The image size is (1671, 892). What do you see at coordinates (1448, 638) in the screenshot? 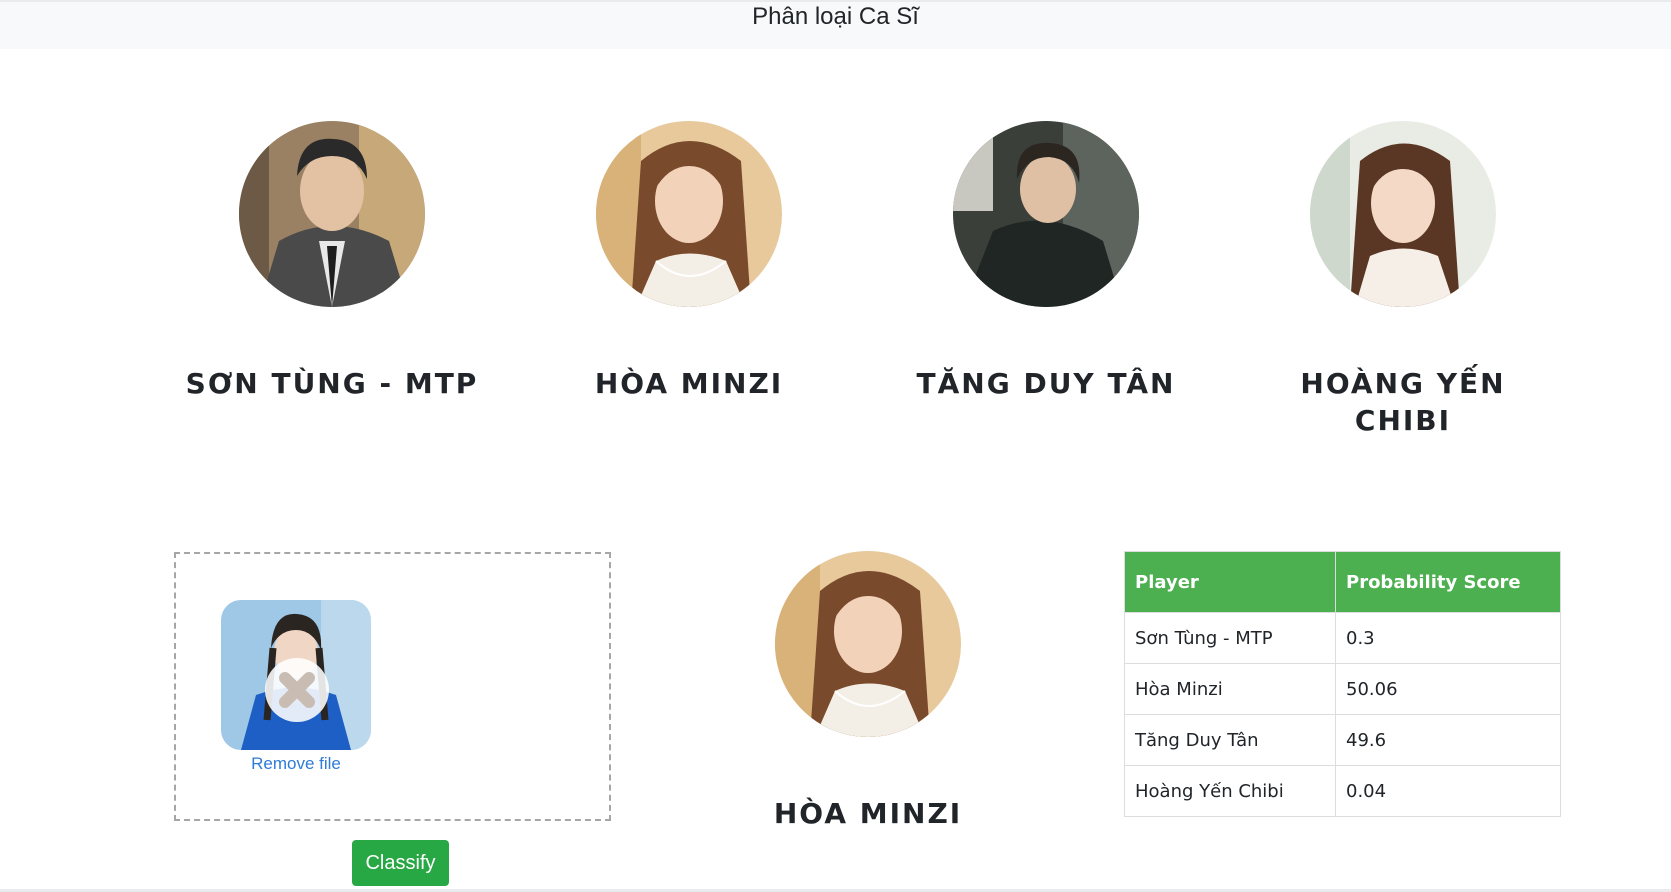
I see `score-cell: 0.3` at bounding box center [1448, 638].